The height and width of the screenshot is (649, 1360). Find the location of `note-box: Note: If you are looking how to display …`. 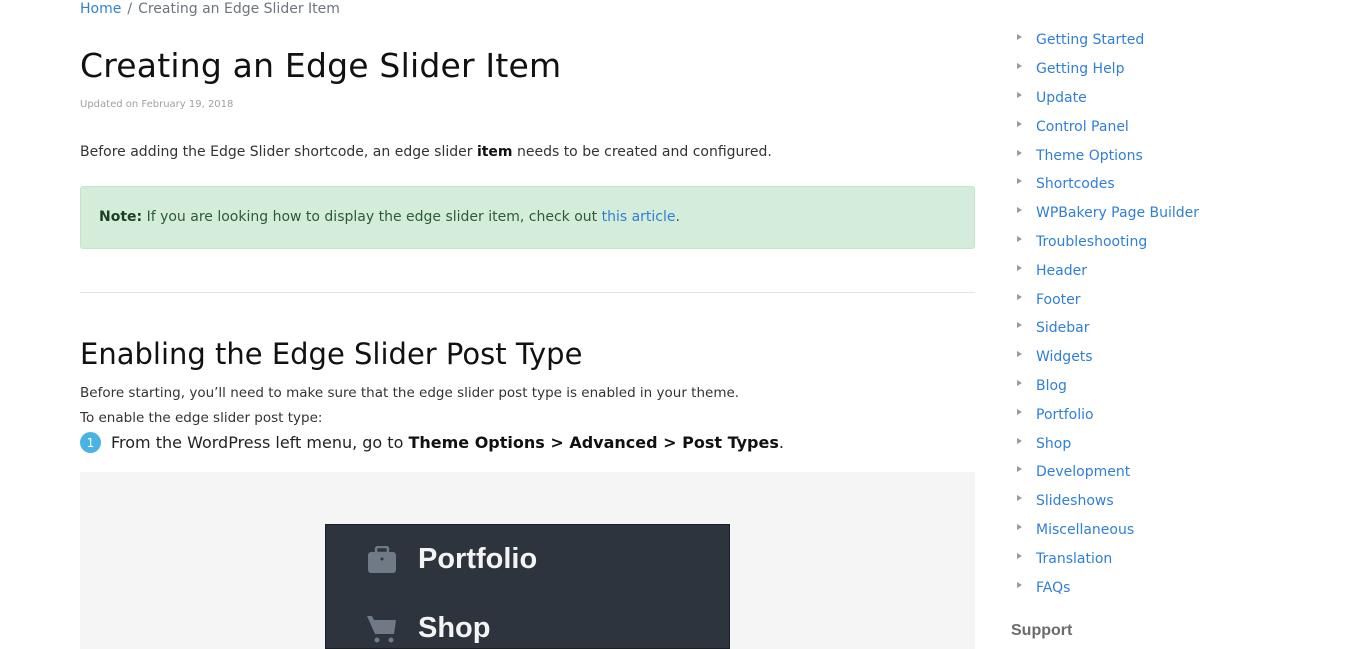

note-box: Note: If you are looking how to display … is located at coordinates (527, 217).